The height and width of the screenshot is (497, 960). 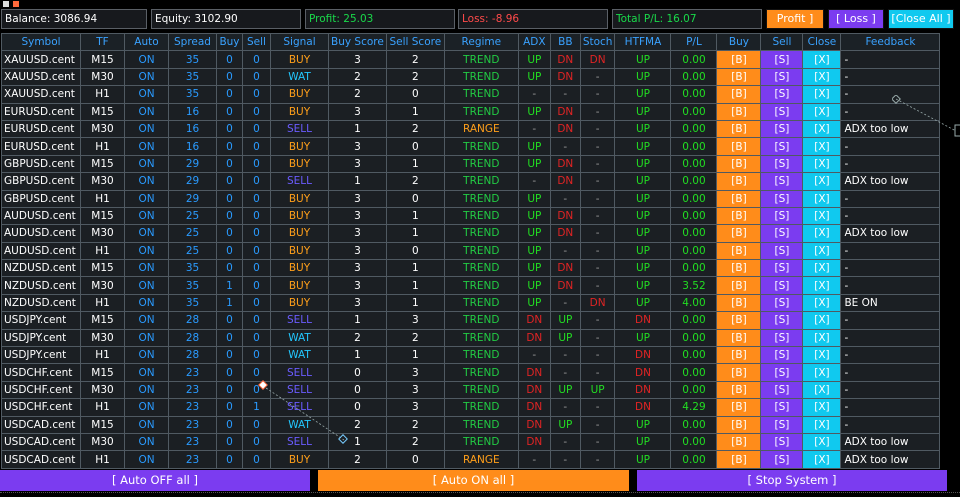 I want to click on close-profit-button: Profit ], so click(x=795, y=19).